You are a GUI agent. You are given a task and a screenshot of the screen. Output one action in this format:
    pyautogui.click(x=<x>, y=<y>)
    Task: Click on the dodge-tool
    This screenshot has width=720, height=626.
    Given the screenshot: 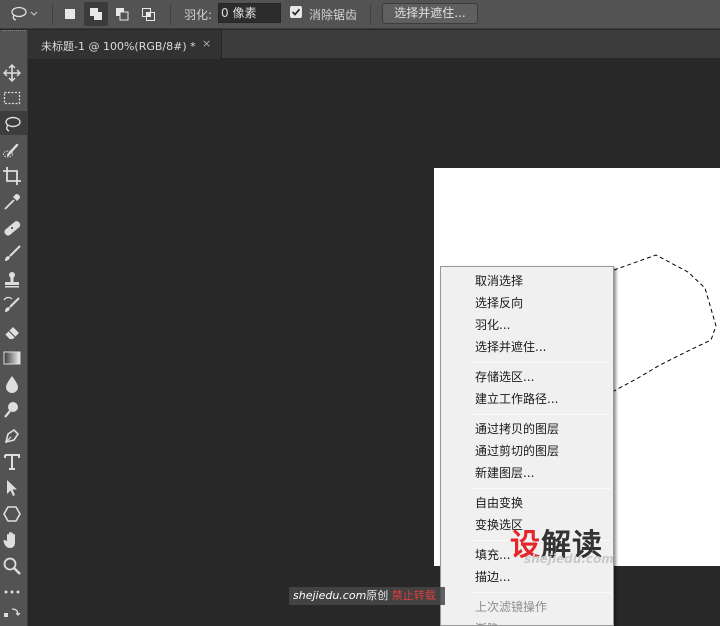 What is the action you would take?
    pyautogui.click(x=14, y=409)
    